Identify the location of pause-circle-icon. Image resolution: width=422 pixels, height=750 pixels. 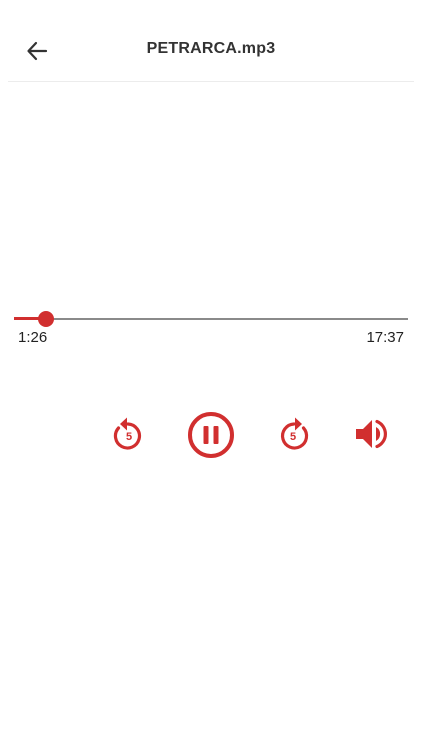
(211, 435).